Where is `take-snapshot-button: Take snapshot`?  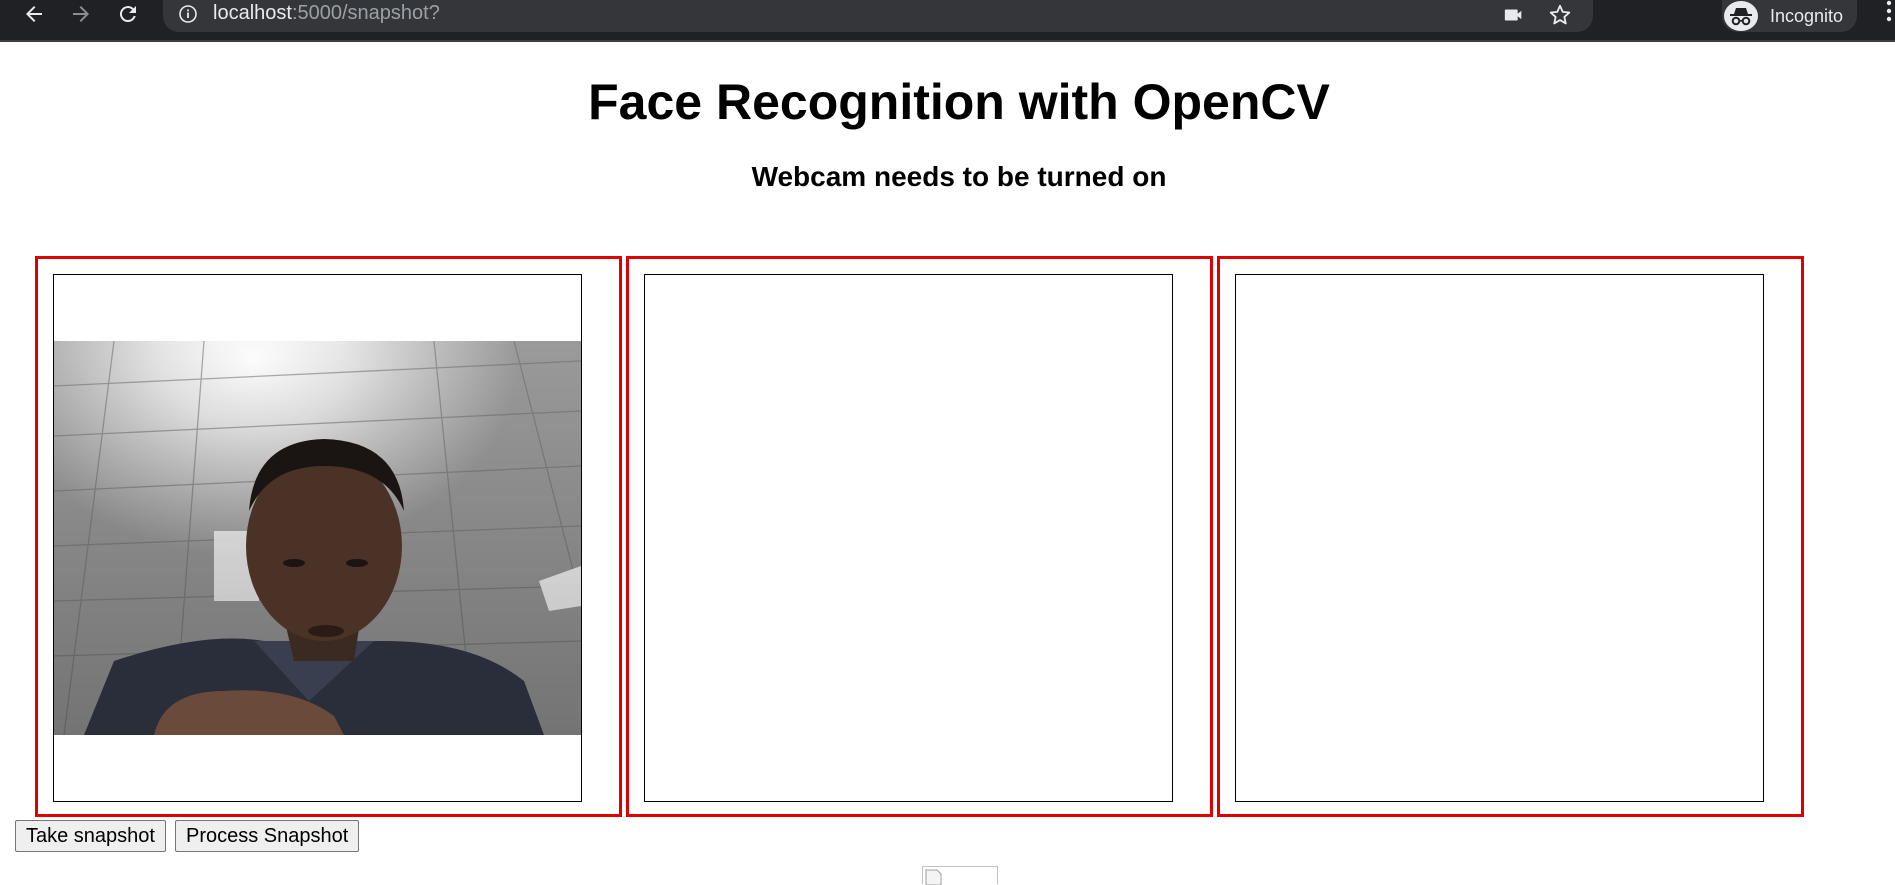
take-snapshot-button: Take snapshot is located at coordinates (90, 836).